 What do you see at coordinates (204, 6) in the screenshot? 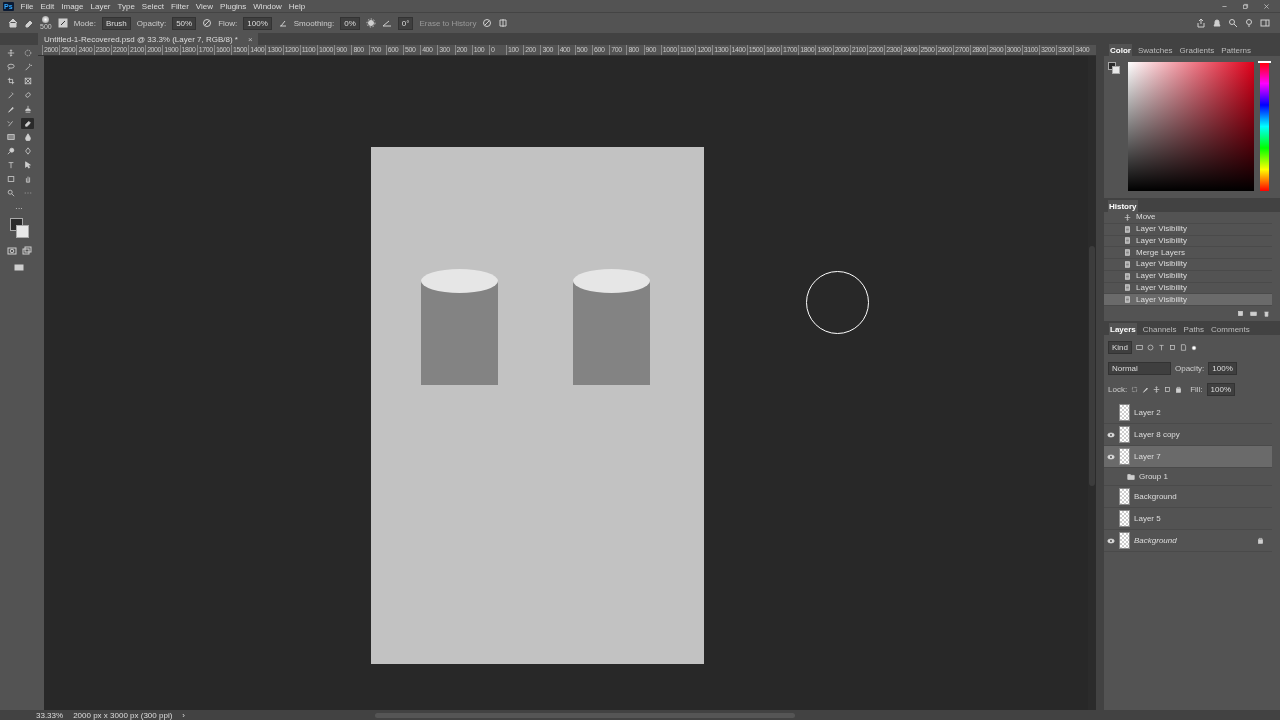
I see `menu-item: View` at bounding box center [204, 6].